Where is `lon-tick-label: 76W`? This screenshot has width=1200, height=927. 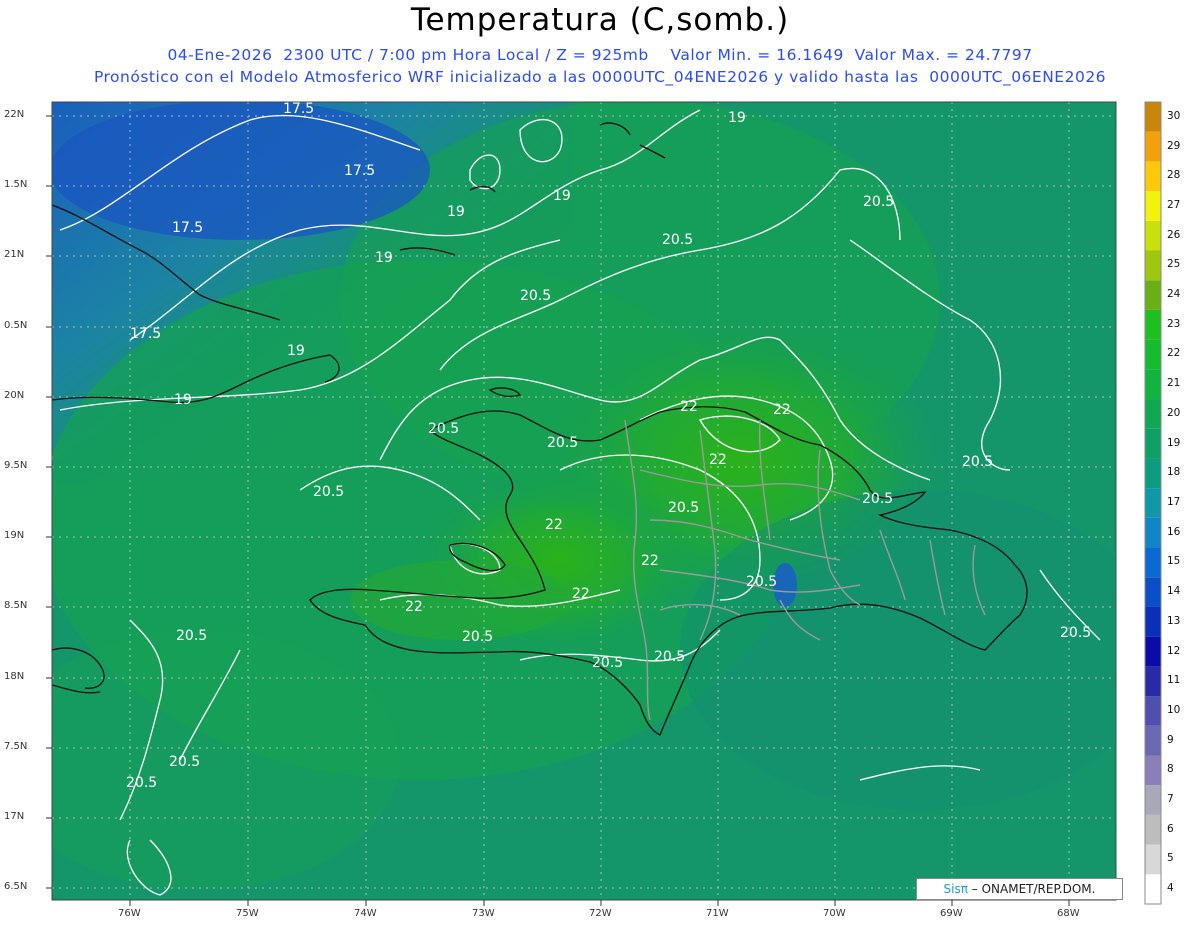
lon-tick-label: 76W is located at coordinates (129, 913).